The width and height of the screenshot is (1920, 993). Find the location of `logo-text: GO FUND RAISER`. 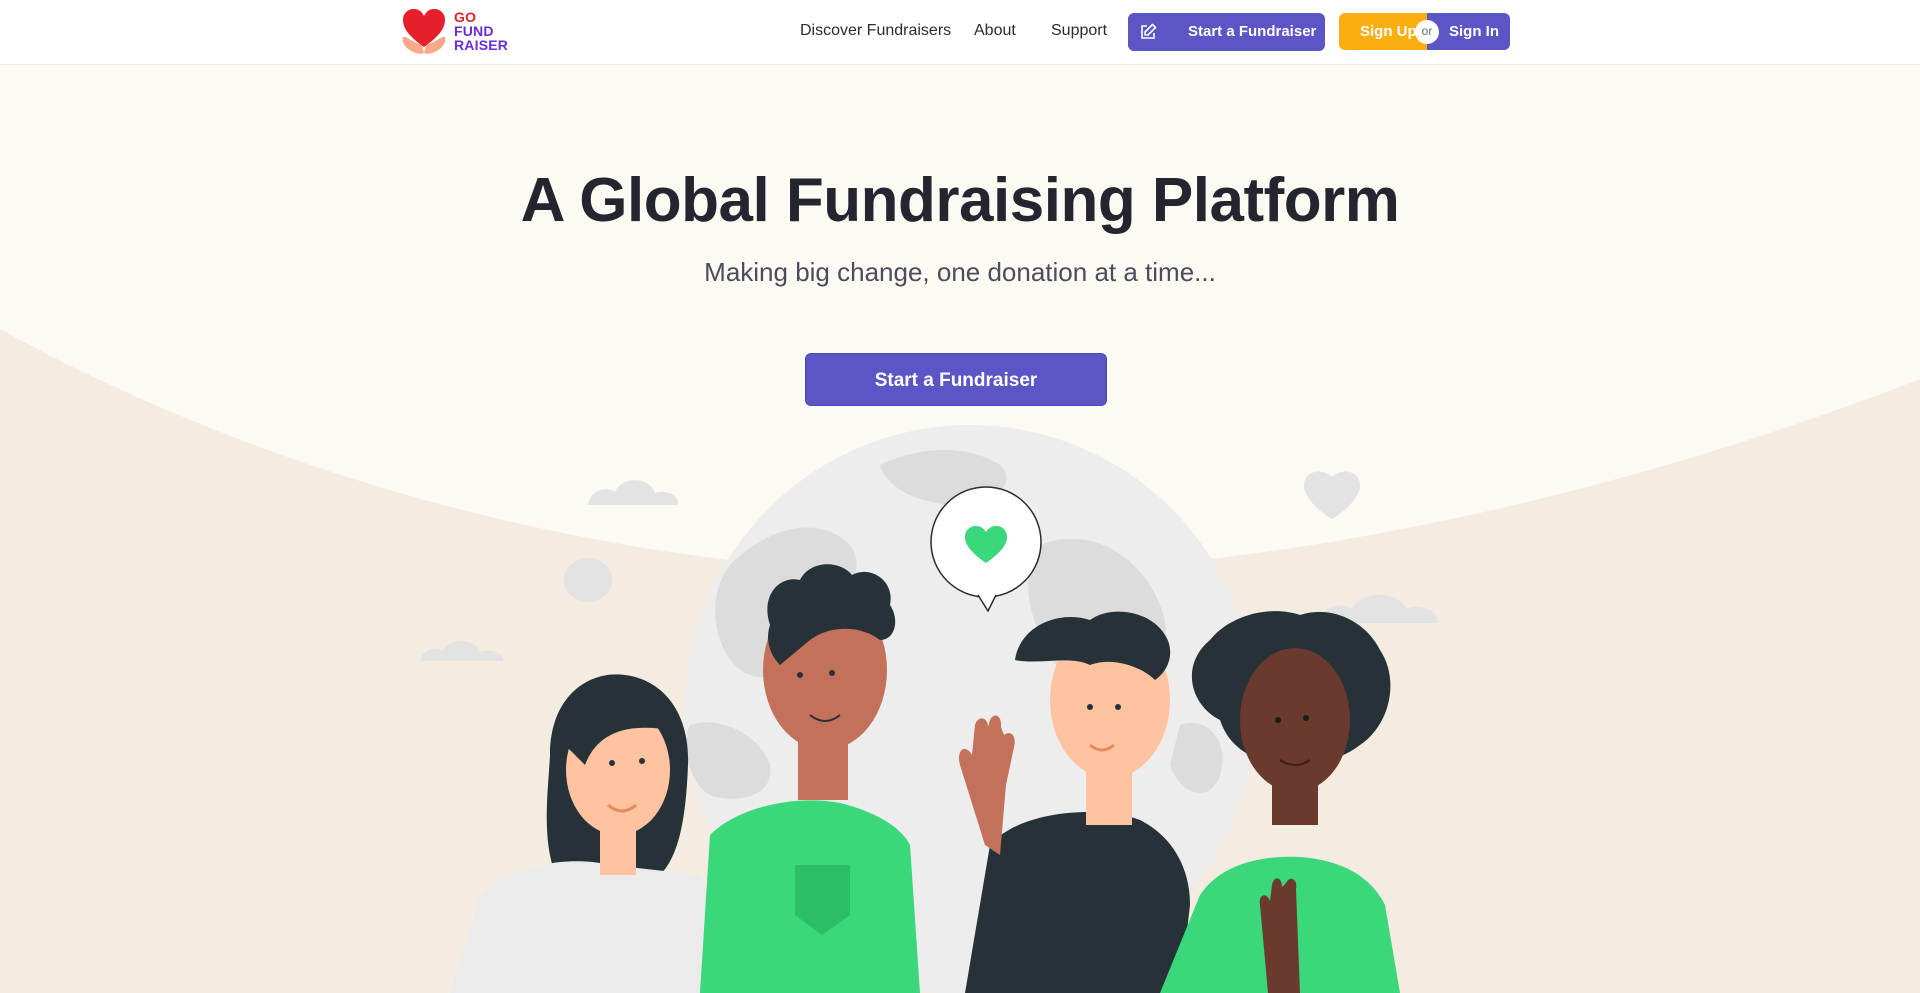

logo-text: GO FUND RAISER is located at coordinates (481, 31).